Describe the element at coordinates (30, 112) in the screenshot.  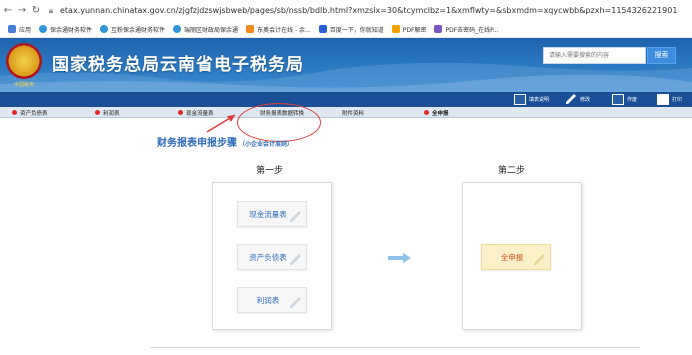
I see `tab-balance-sheet: 资产负债表` at that location.